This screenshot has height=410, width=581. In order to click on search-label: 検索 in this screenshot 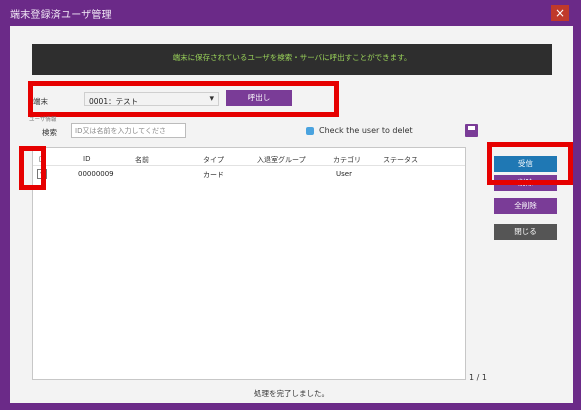, I will do `click(49, 132)`.